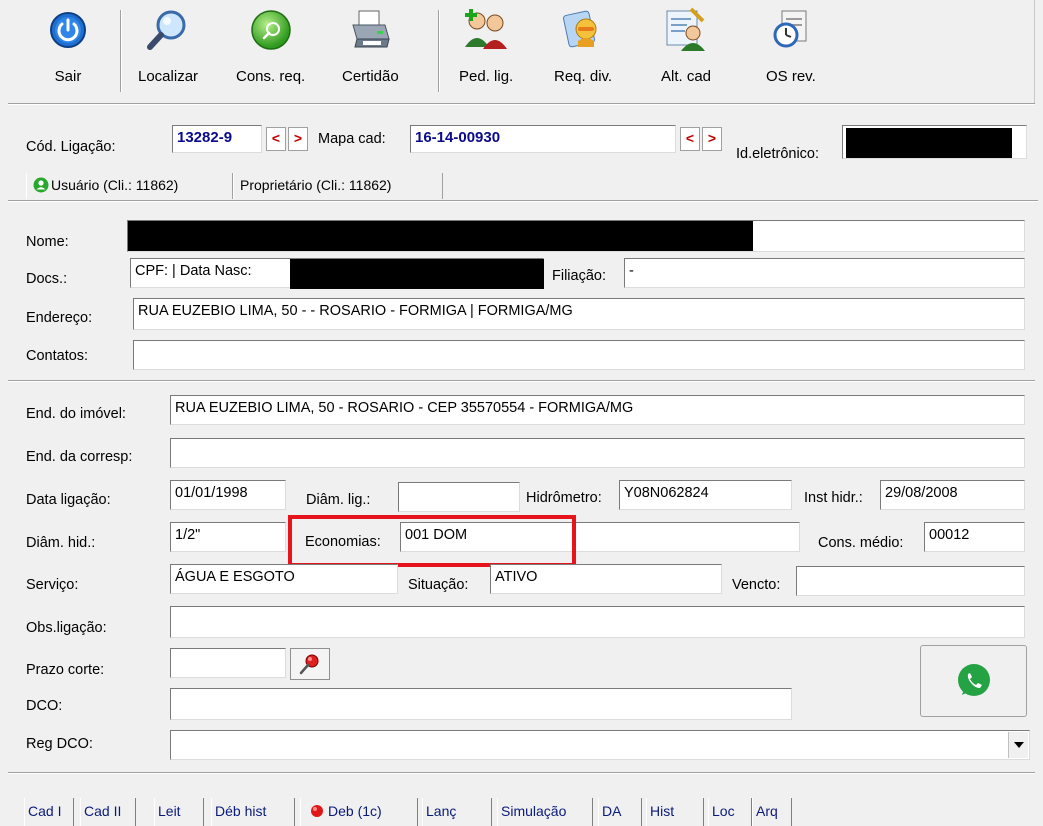  I want to click on sair-button: Sair, so click(68, 51).